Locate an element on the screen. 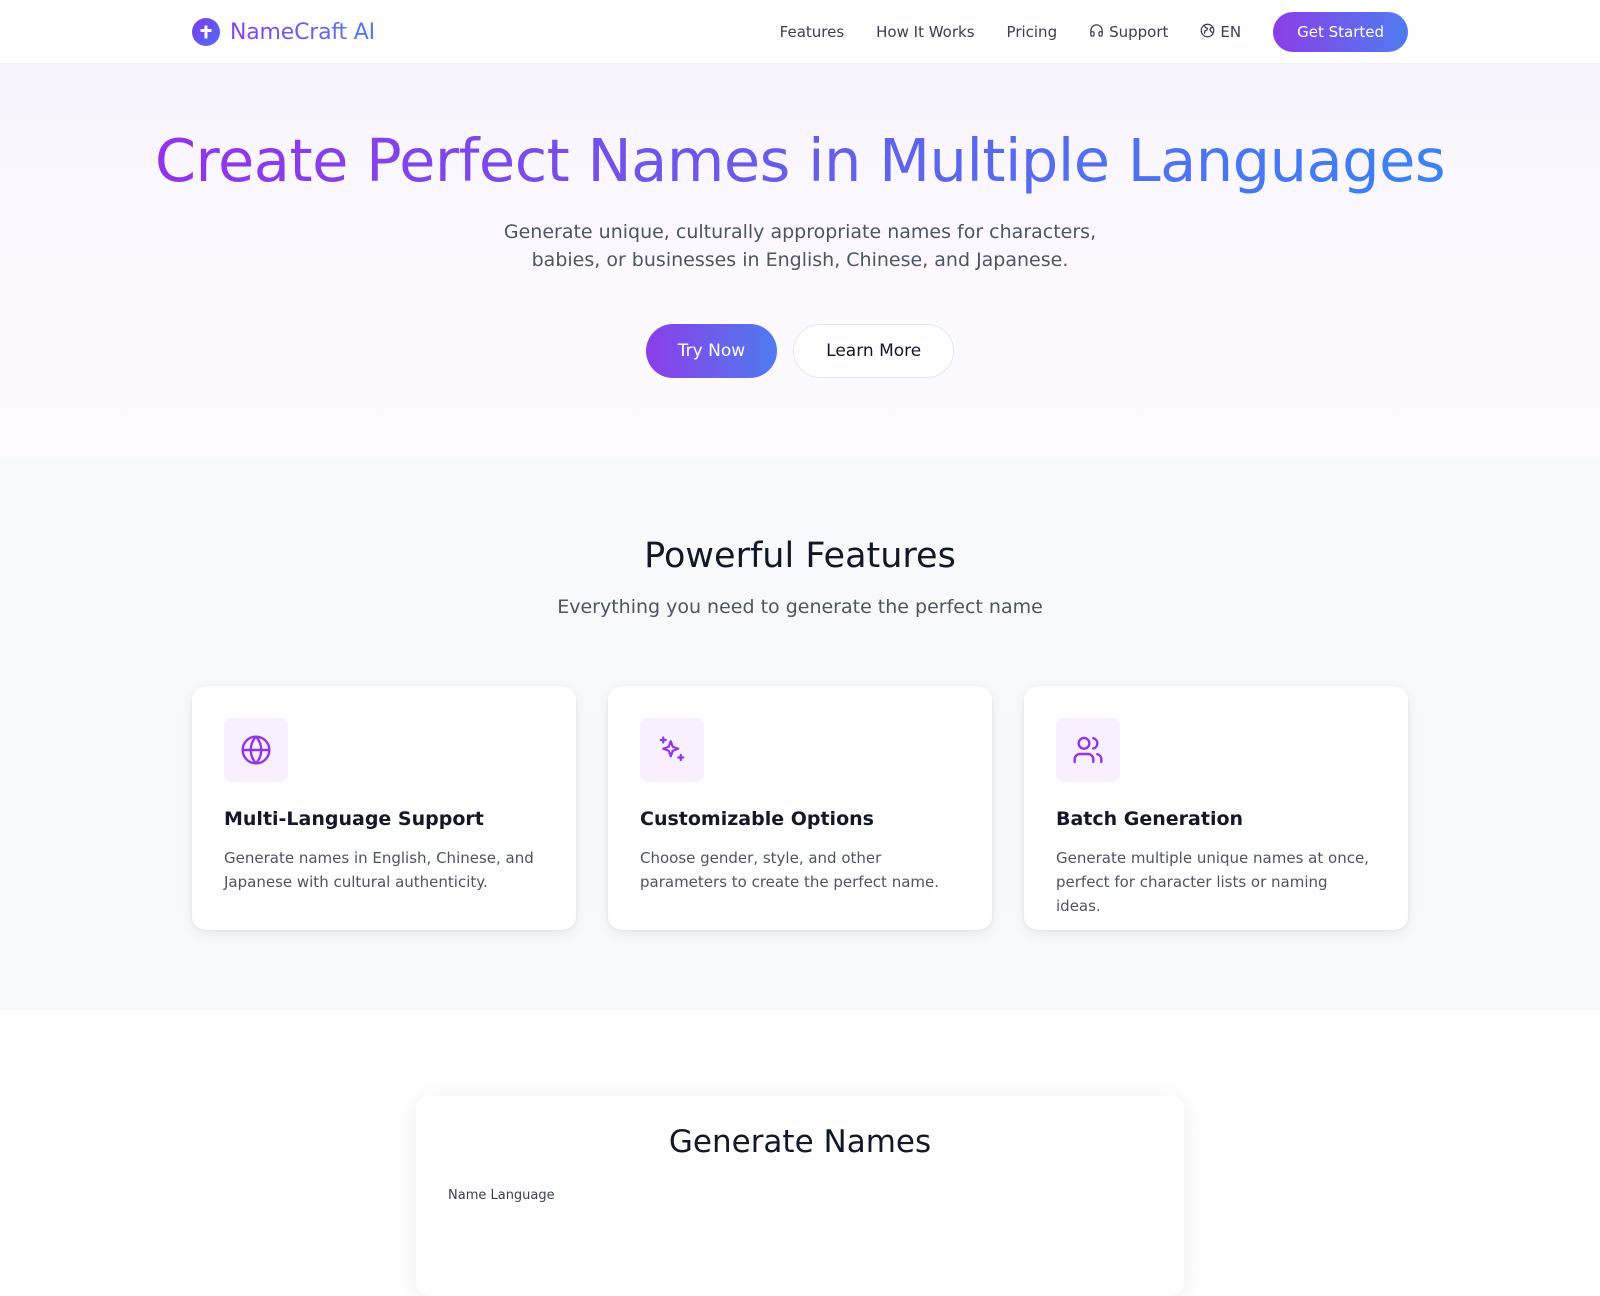  learn-more-button: Learn More is located at coordinates (874, 351).